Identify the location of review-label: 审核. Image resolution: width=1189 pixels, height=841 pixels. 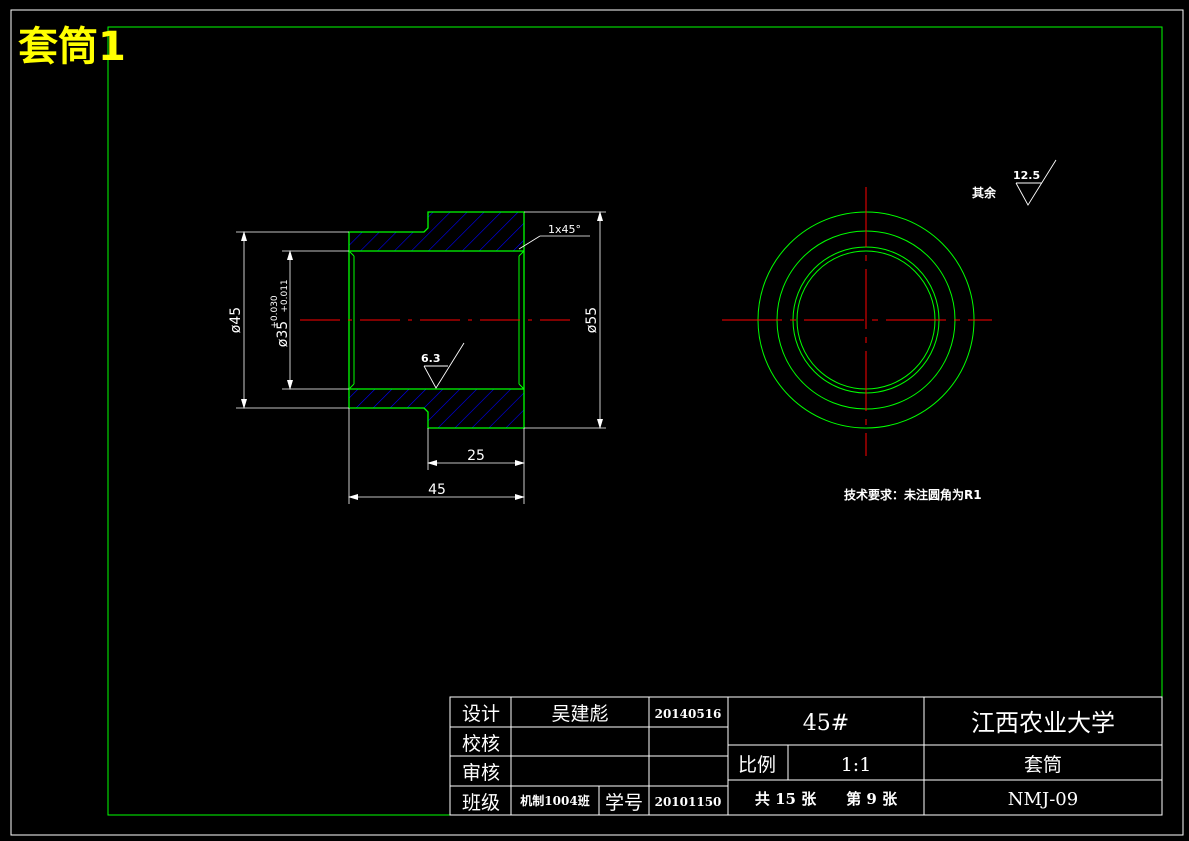
(481, 773).